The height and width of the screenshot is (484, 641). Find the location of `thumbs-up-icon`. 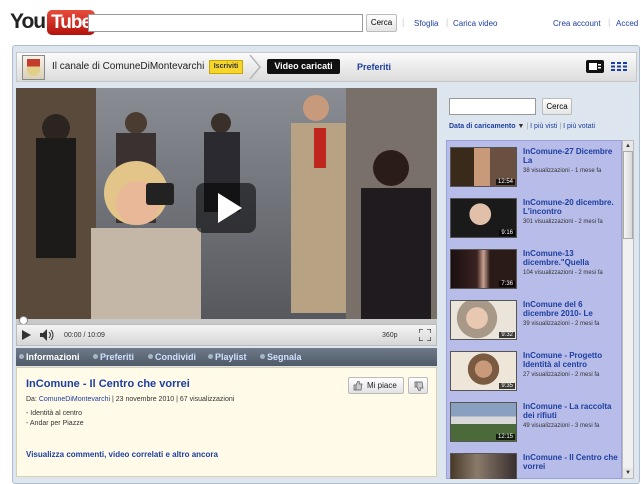

thumbs-up-icon is located at coordinates (358, 386).